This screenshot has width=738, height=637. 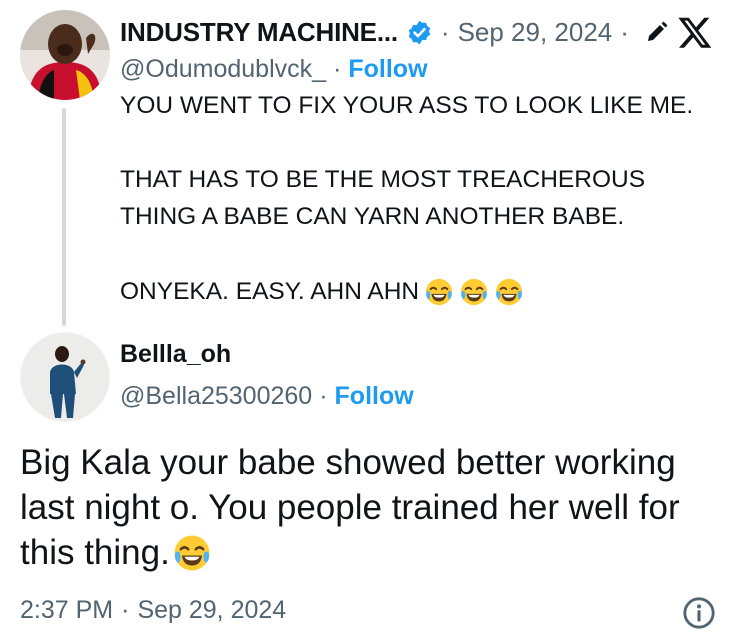 I want to click on tweet-time: 2:37 PM, so click(x=66, y=610).